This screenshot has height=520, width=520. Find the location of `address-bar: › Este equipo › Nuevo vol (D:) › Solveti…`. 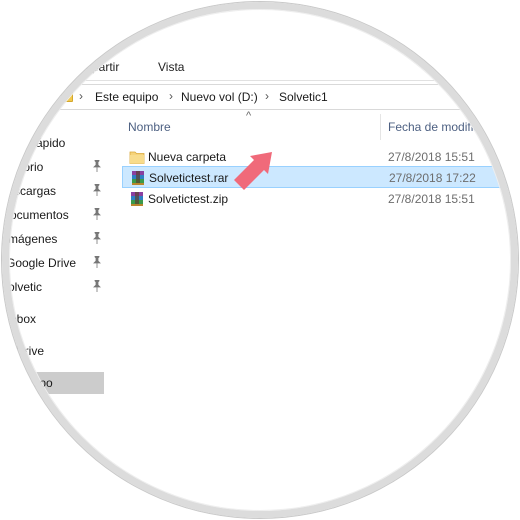

address-bar: › Este equipo › Nuevo vol (D:) › Solveti… is located at coordinates (280, 97).